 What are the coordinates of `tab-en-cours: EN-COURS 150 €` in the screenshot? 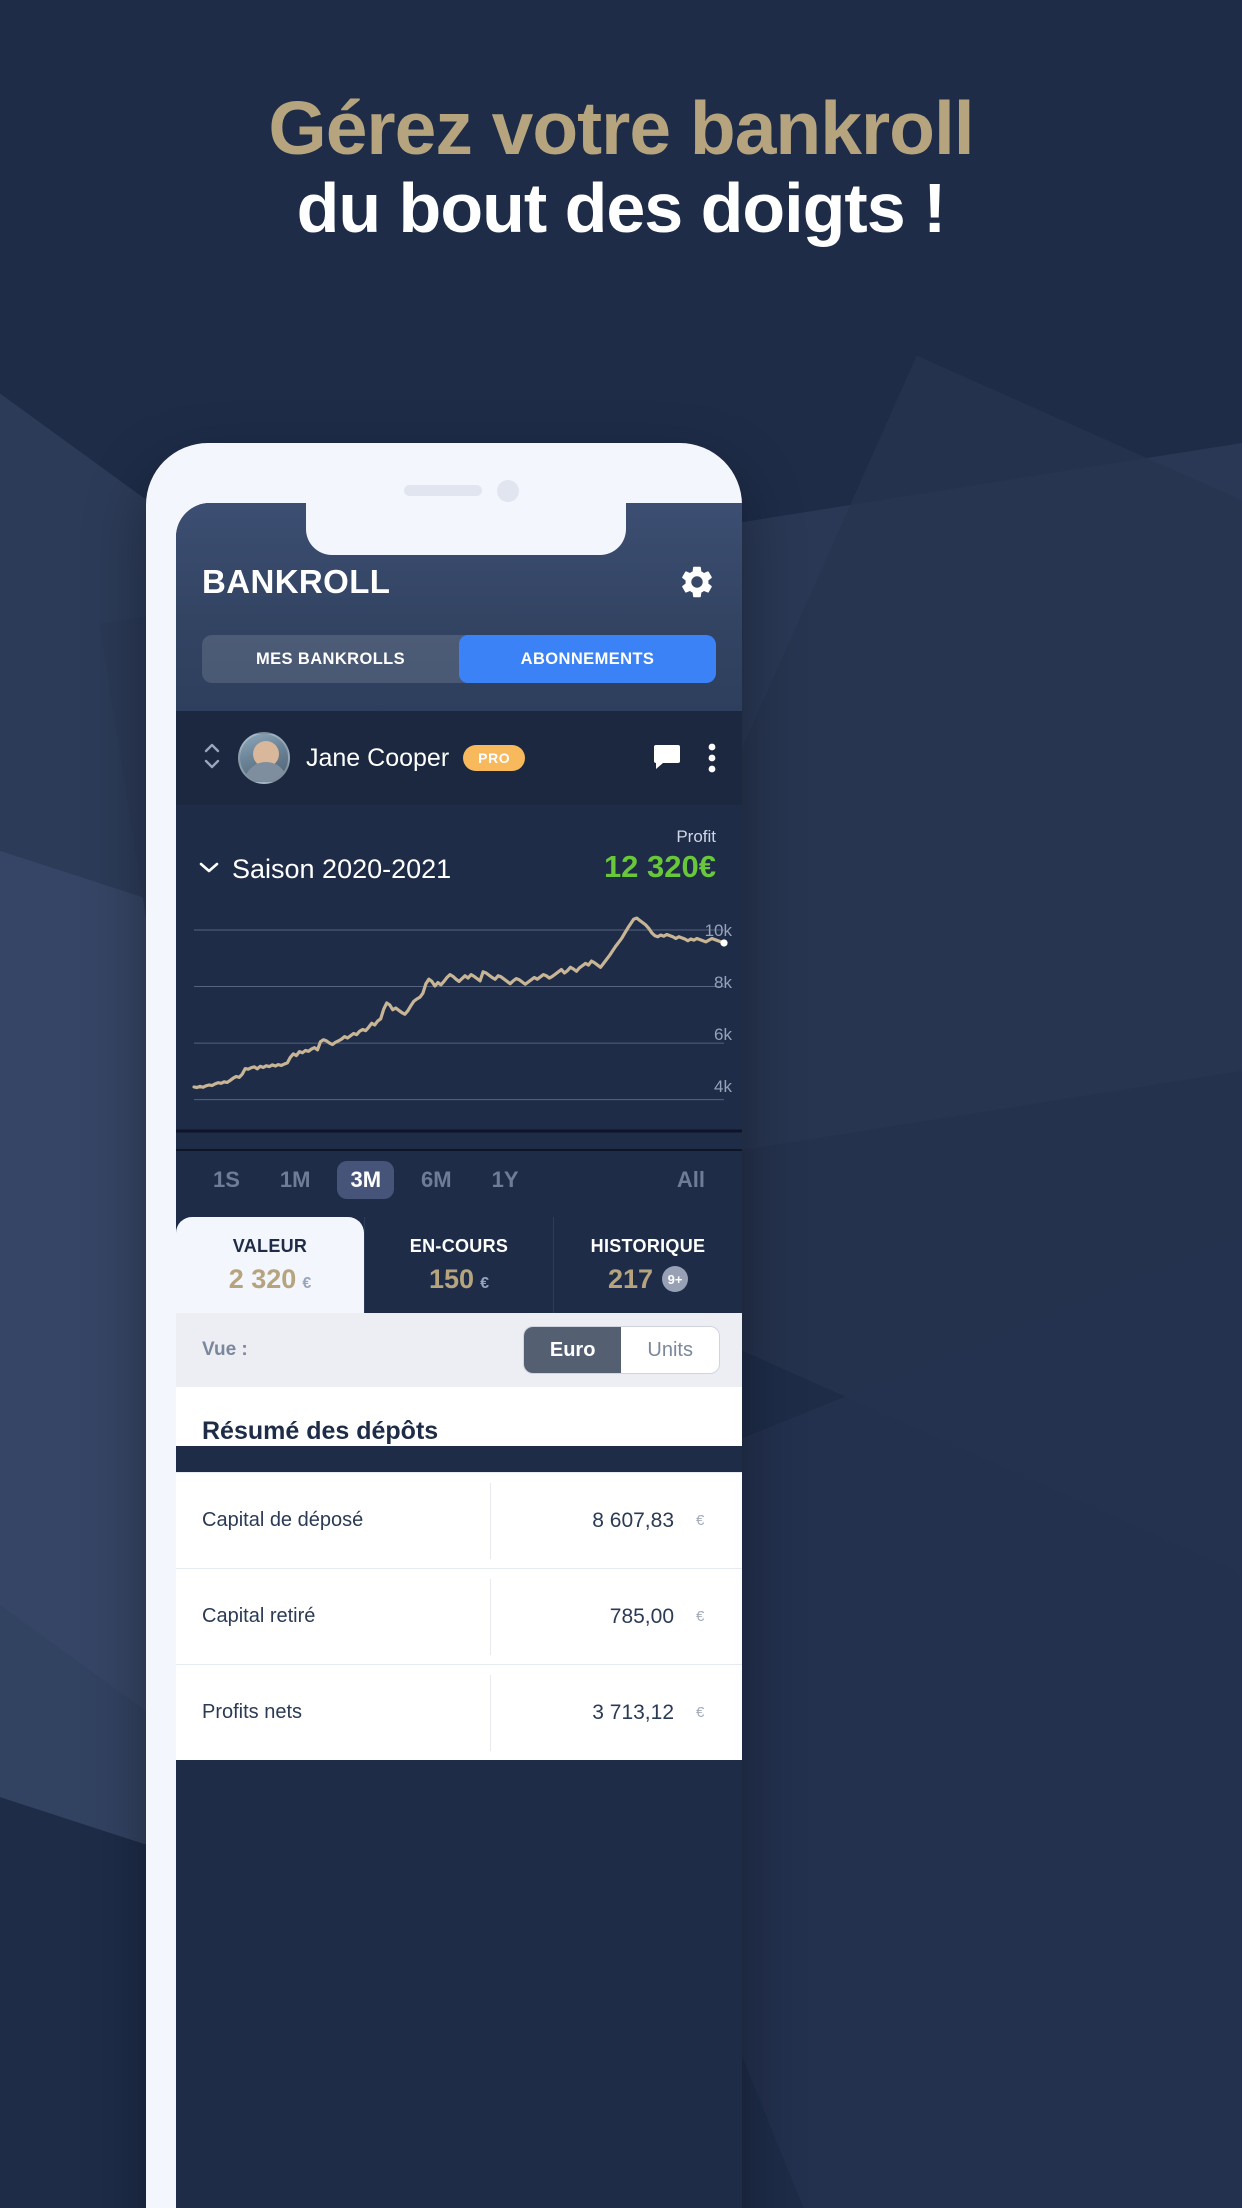 It's located at (458, 1265).